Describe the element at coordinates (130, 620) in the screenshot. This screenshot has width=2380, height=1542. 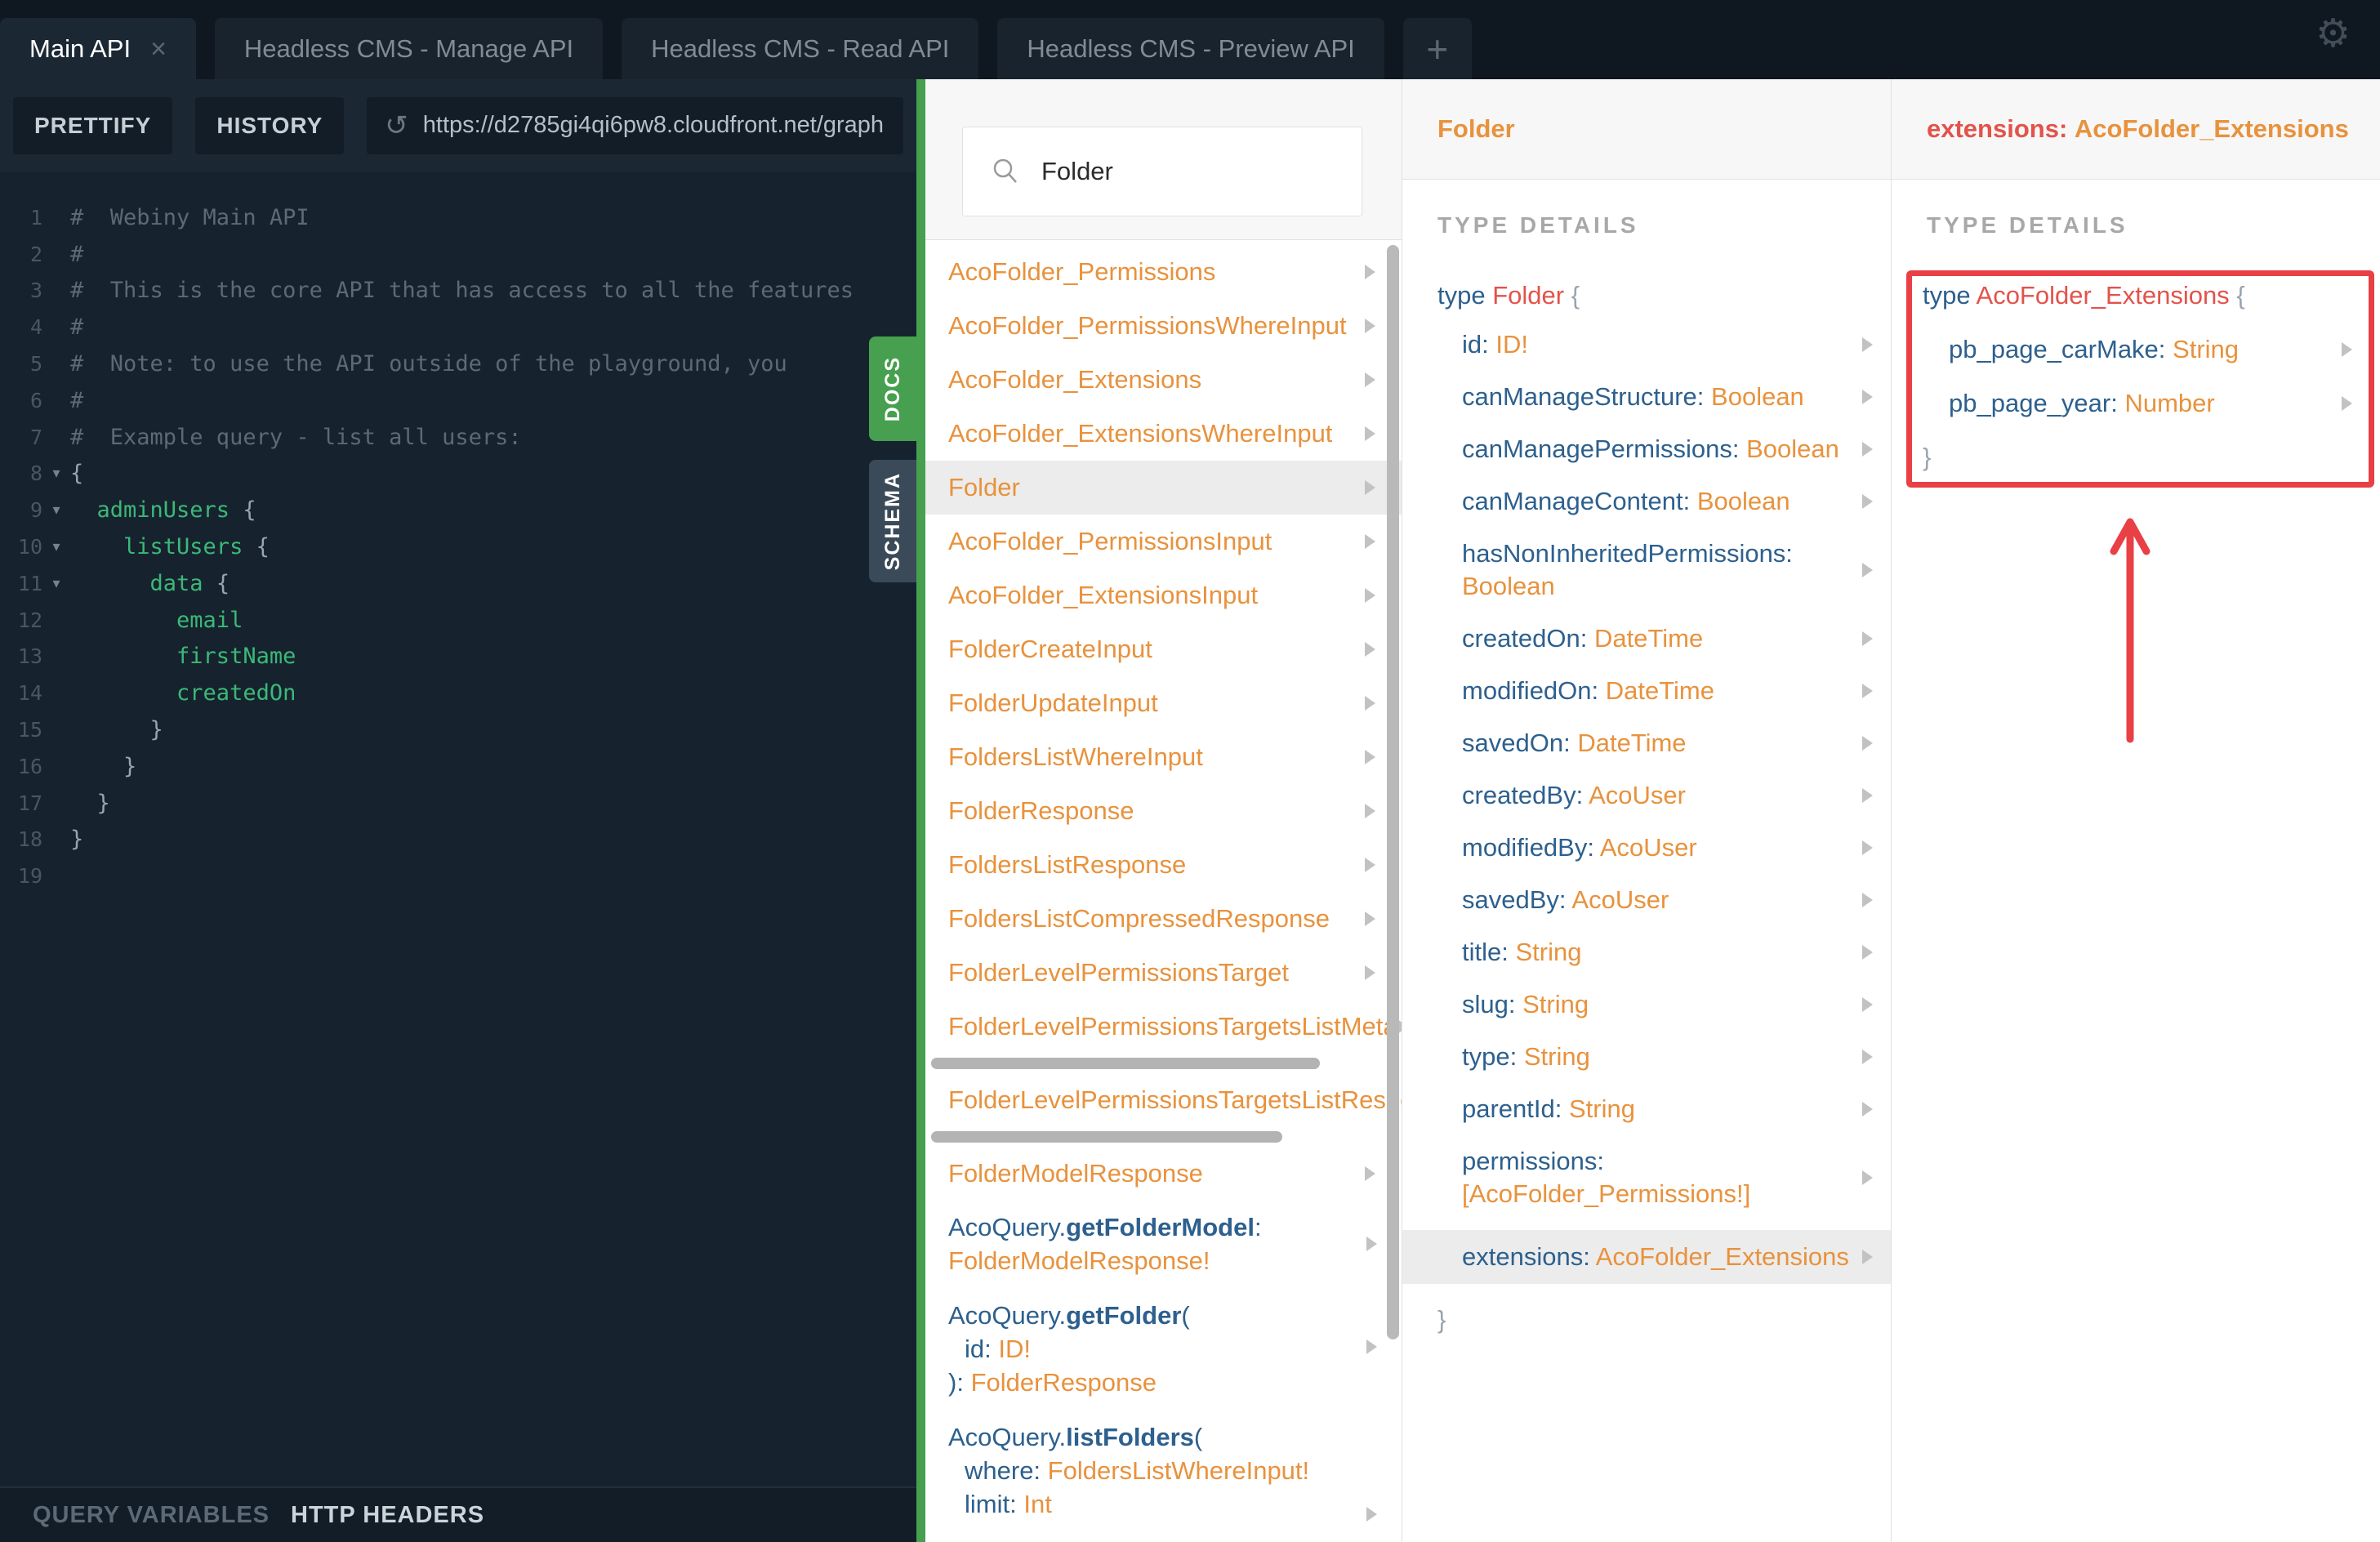
I see `code-line: 12 email` at that location.